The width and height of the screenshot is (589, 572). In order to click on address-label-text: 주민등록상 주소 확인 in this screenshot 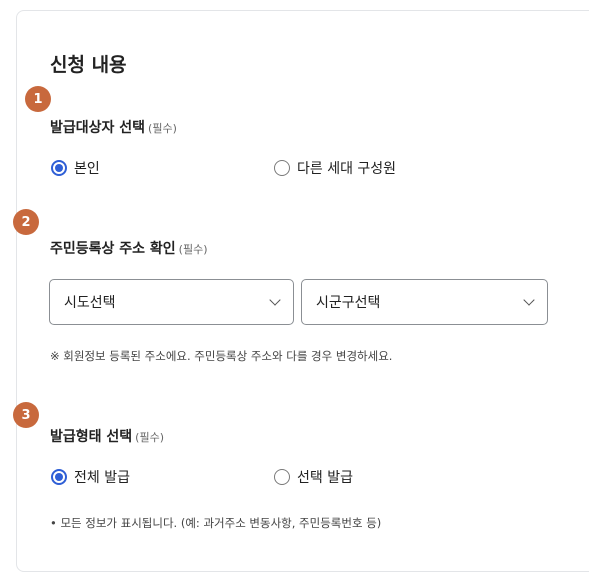, I will do `click(113, 249)`.